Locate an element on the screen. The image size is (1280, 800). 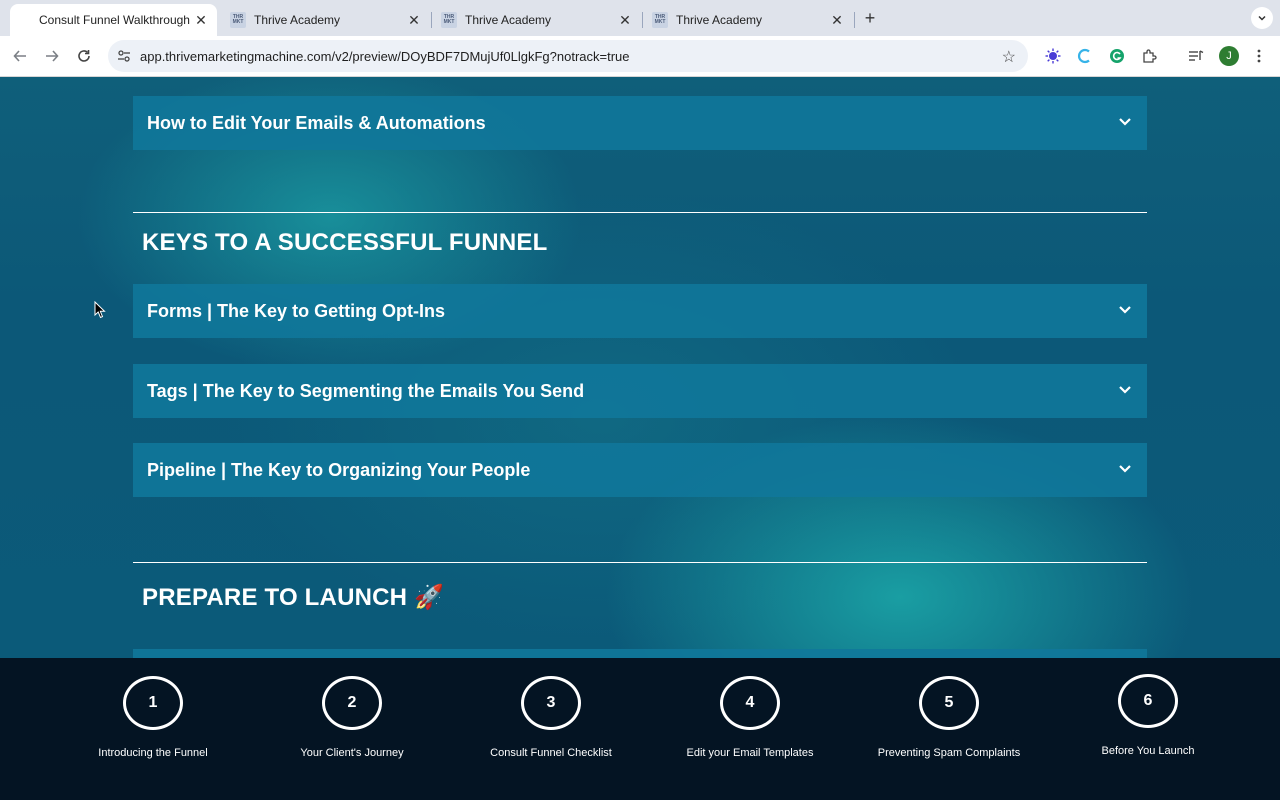
reload-icon is located at coordinates (84, 56).